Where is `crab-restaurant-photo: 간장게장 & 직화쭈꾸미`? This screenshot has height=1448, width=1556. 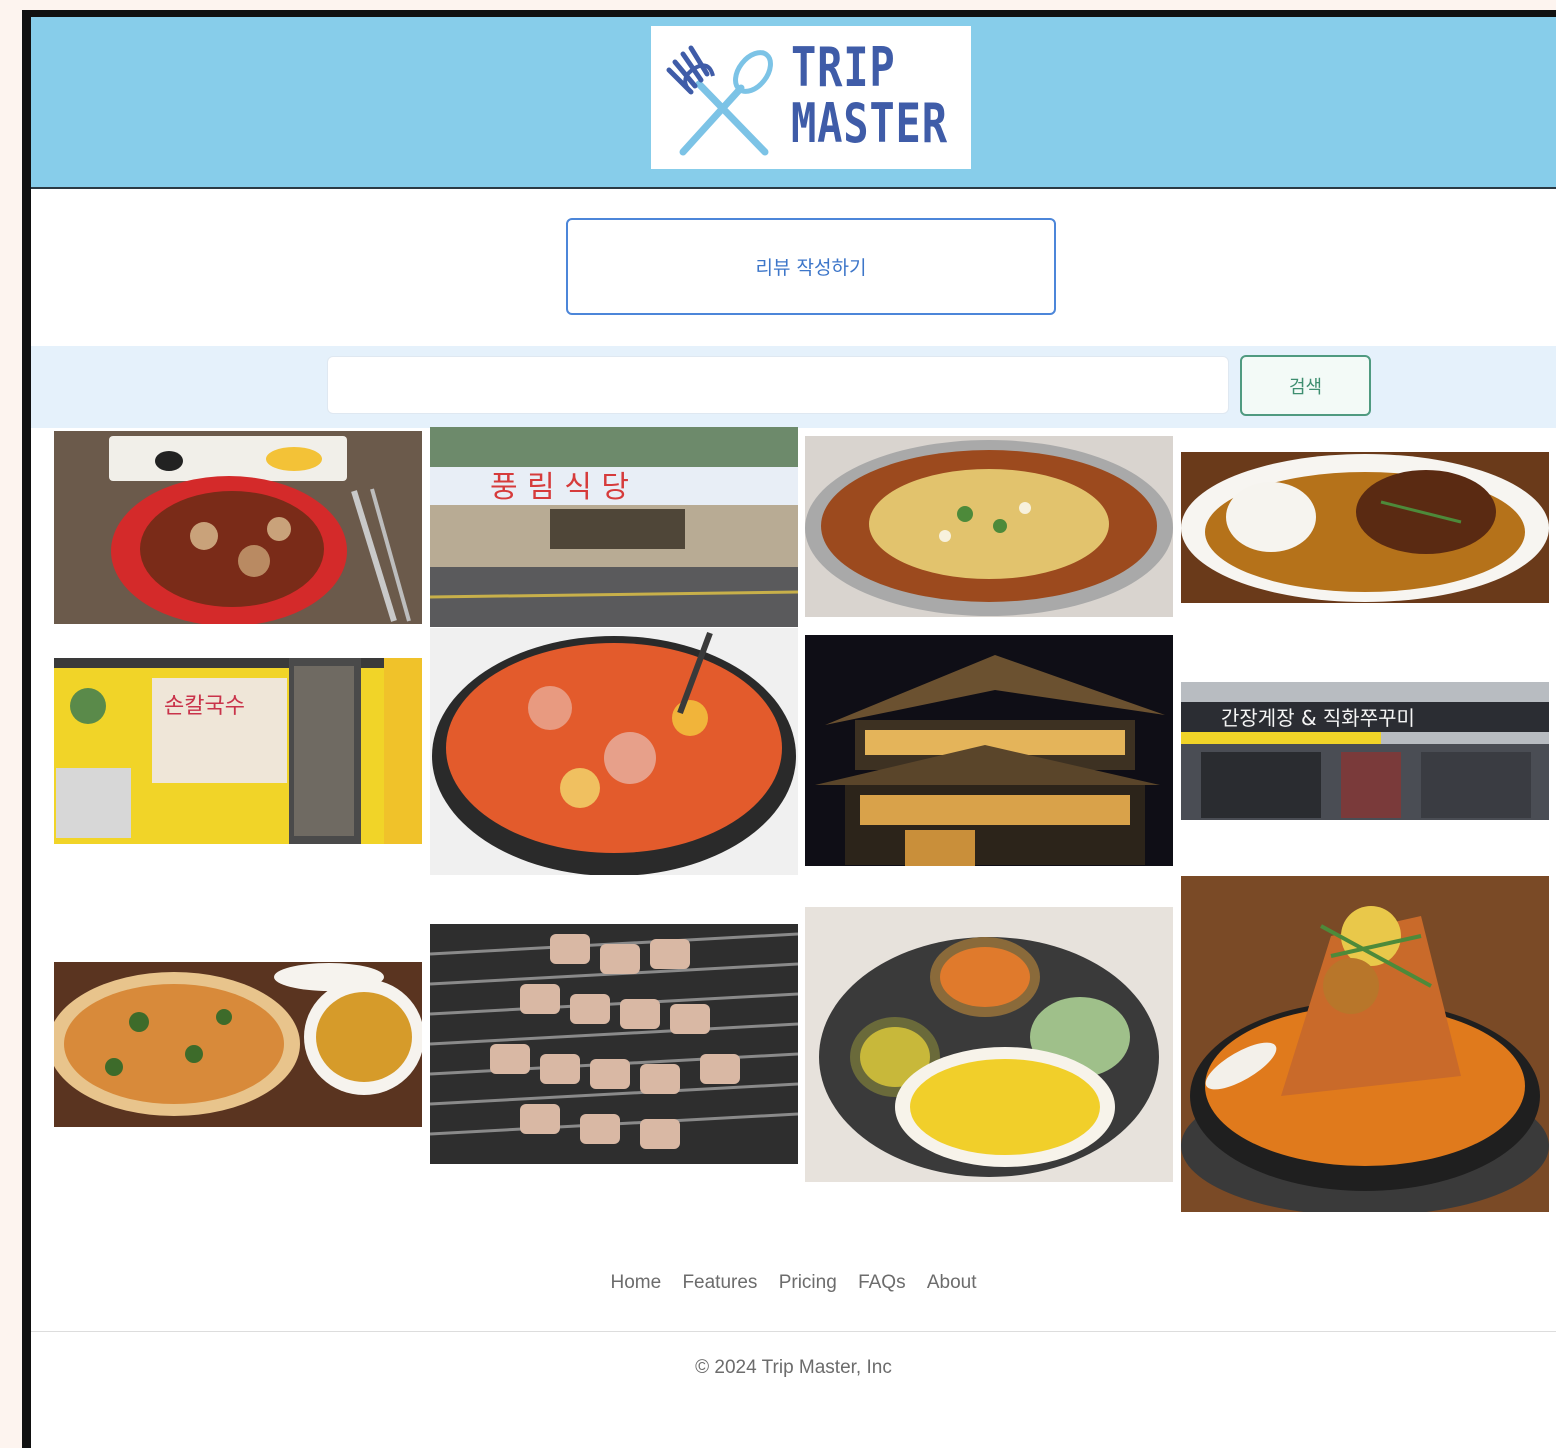 crab-restaurant-photo: 간장게장 & 직화쭈꾸미 is located at coordinates (1365, 751).